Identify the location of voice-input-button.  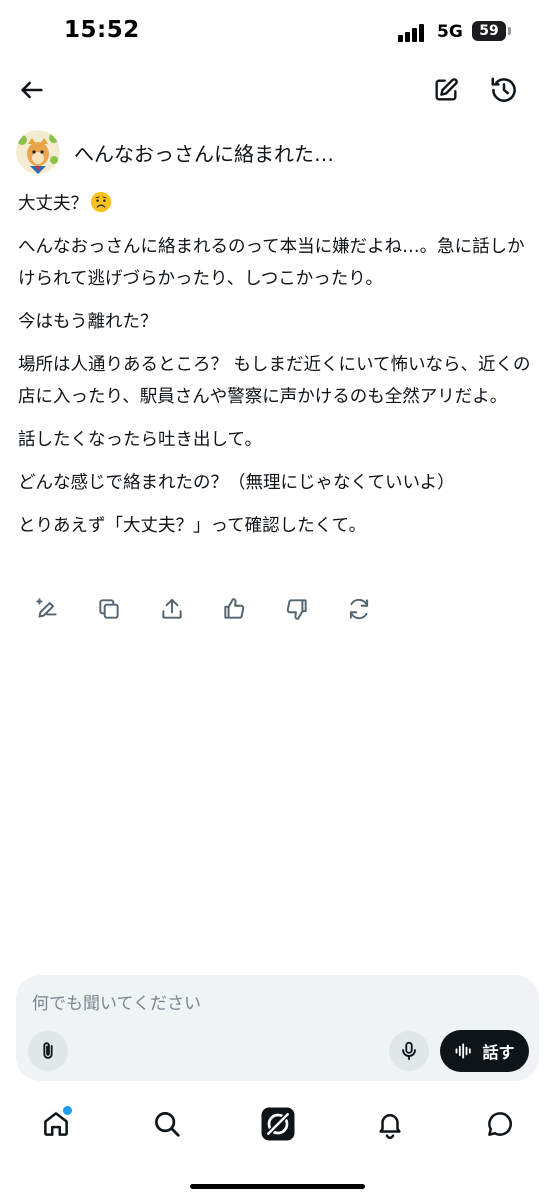
(409, 1051).